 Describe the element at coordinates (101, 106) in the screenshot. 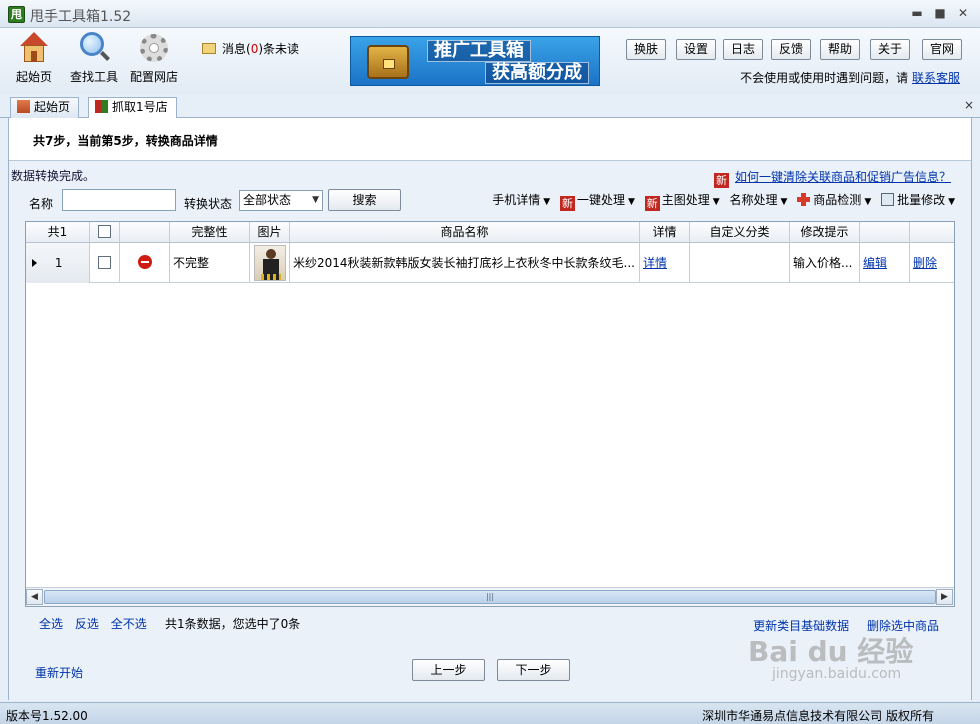

I see `store-icon` at that location.